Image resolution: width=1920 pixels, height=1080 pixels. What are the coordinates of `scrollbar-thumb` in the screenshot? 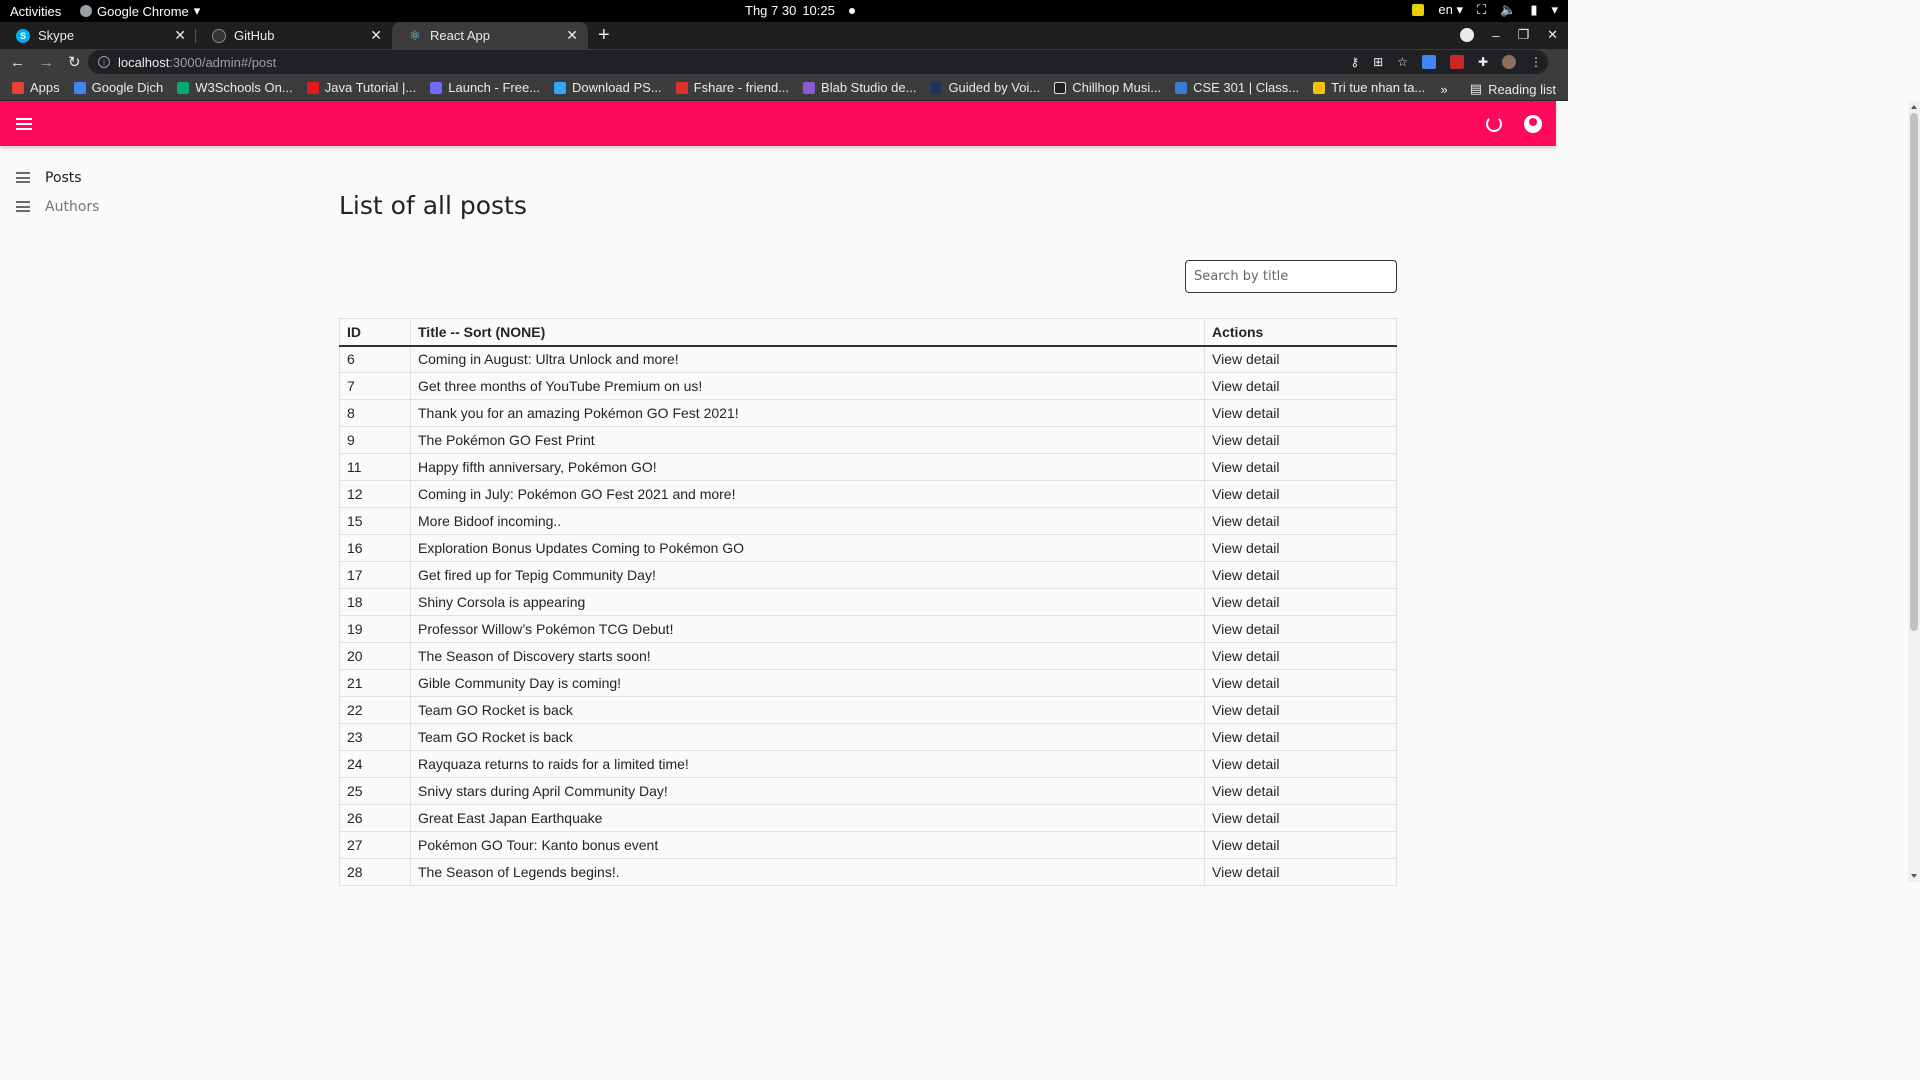 It's located at (1914, 372).